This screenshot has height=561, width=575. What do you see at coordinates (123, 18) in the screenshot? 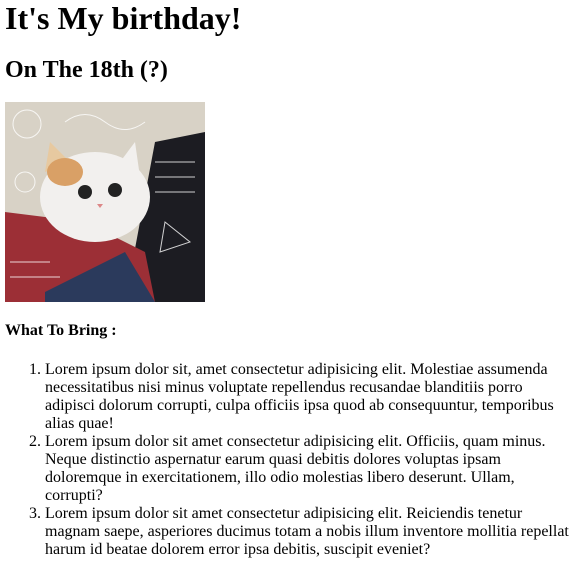
I see `page-title: It's My birthday!` at bounding box center [123, 18].